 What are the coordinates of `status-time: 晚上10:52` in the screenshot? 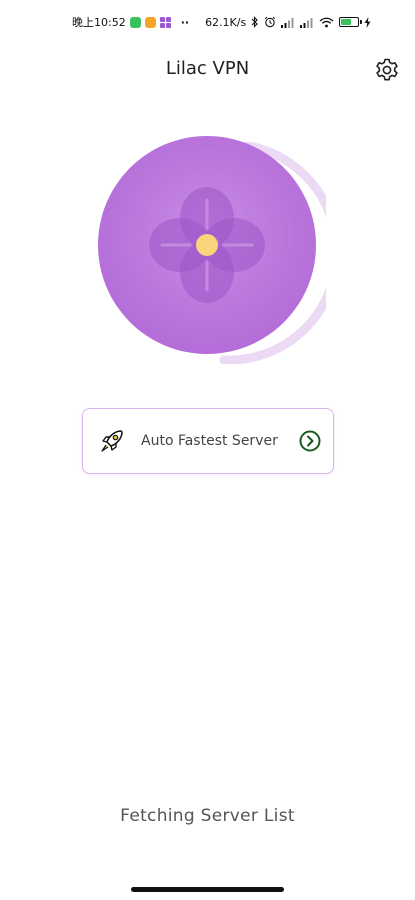 It's located at (99, 22).